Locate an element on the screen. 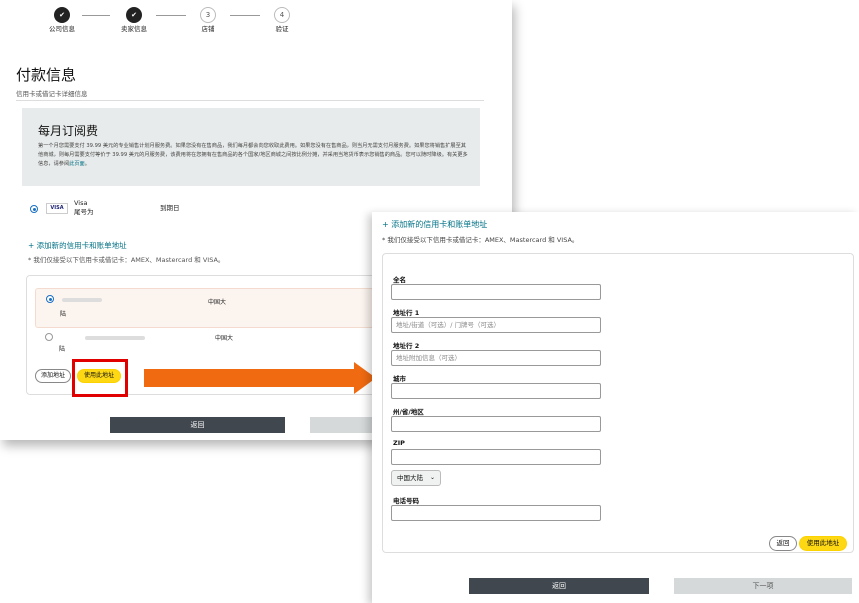 Image resolution: width=859 pixels, height=603 pixels. step-number: 3 is located at coordinates (208, 15).